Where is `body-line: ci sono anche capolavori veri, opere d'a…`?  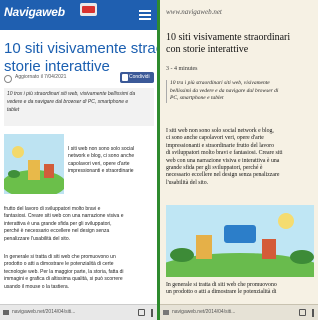 body-line: ci sono anche capolavori veri, opere d'a… is located at coordinates (215, 138).